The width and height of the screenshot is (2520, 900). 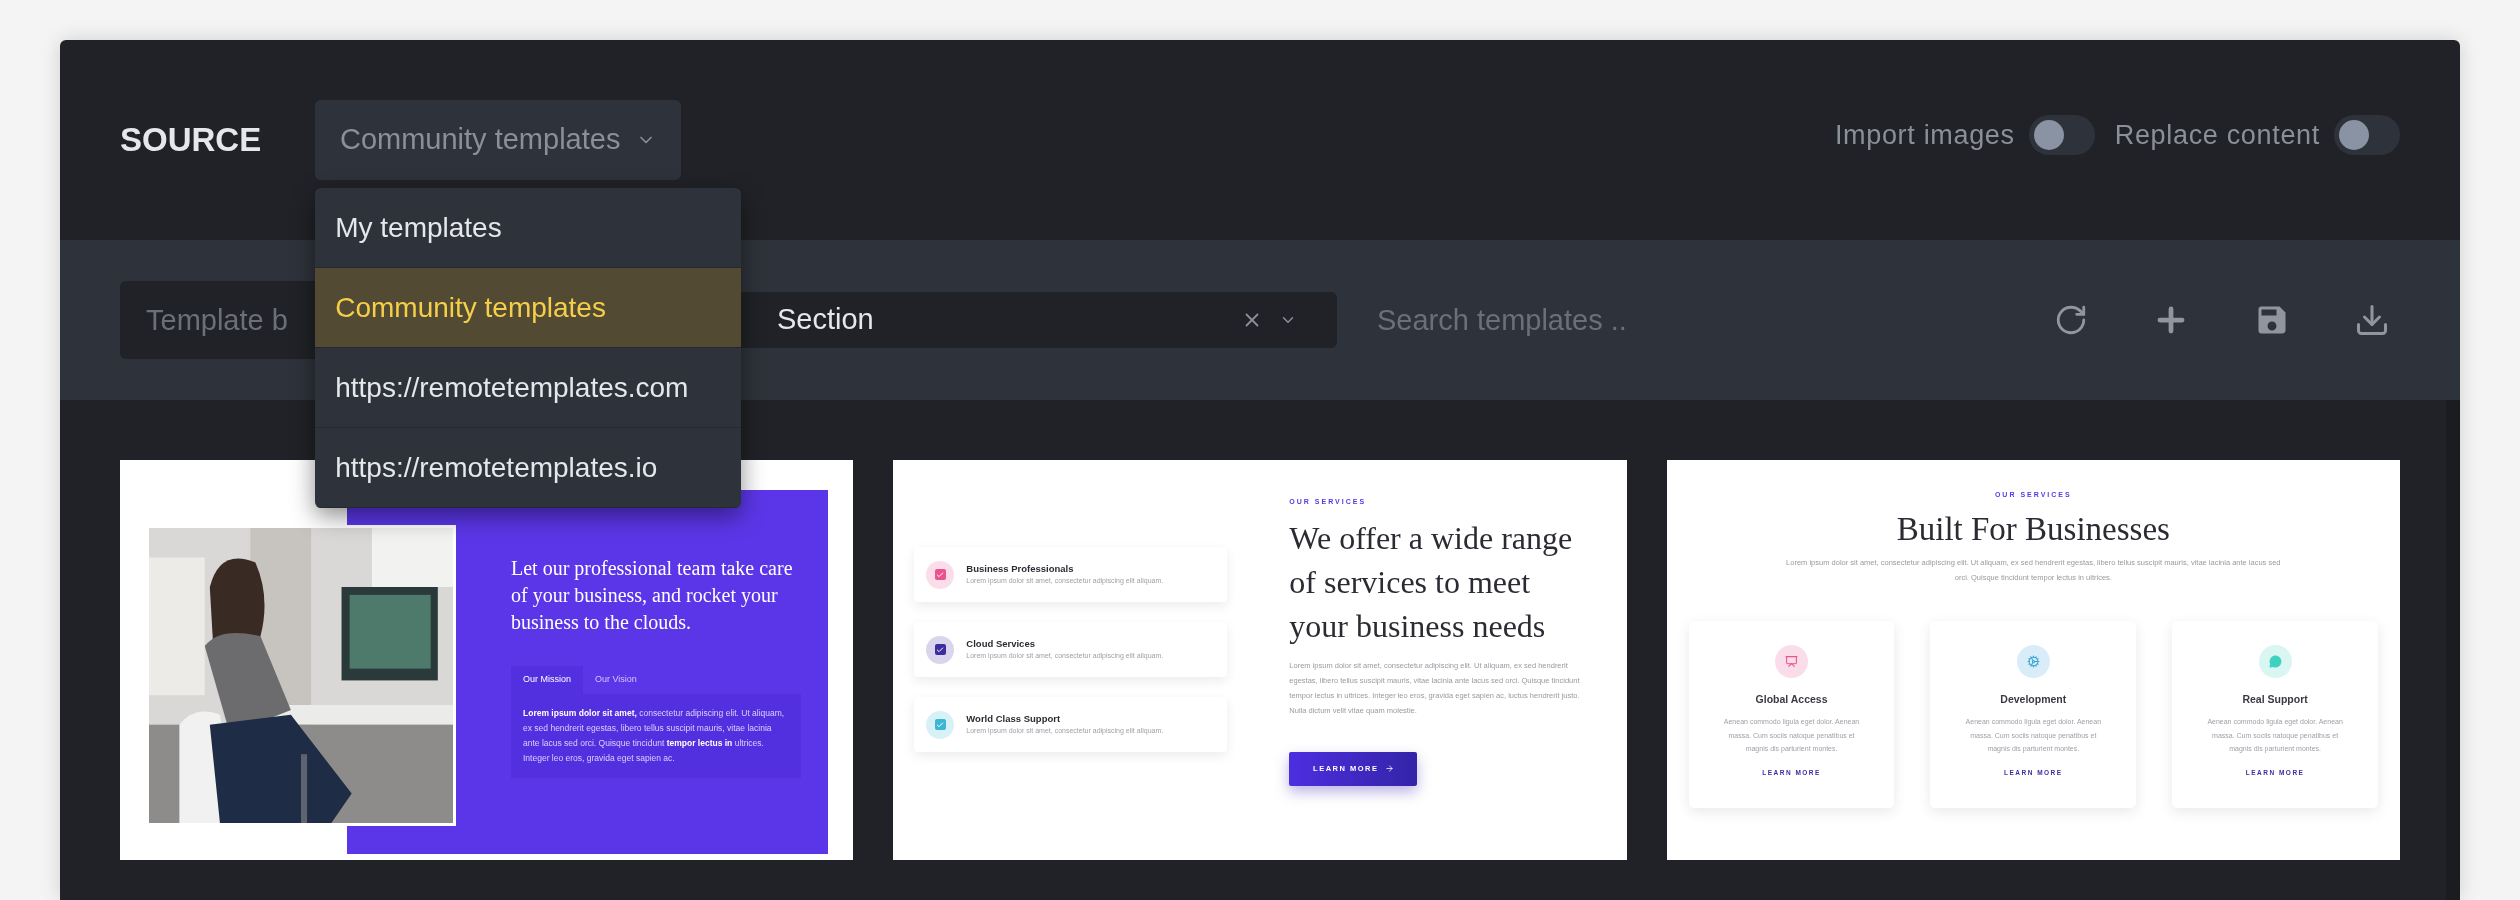 What do you see at coordinates (1389, 768) in the screenshot?
I see `arrow-right-icon` at bounding box center [1389, 768].